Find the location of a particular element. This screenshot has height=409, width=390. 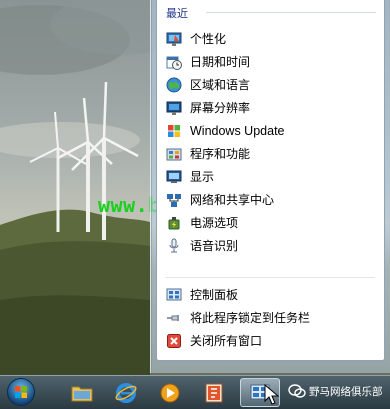

speech-recognition-icon is located at coordinates (173, 245).